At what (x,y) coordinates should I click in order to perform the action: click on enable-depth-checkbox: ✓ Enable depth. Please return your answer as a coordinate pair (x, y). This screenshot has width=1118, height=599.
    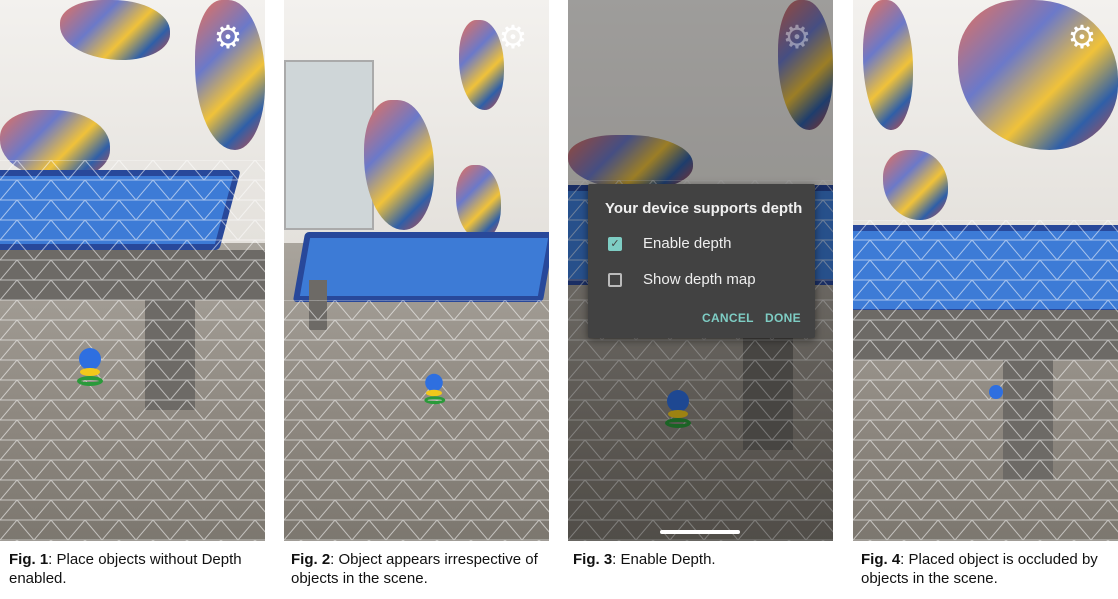
    Looking at the image, I should click on (669, 243).